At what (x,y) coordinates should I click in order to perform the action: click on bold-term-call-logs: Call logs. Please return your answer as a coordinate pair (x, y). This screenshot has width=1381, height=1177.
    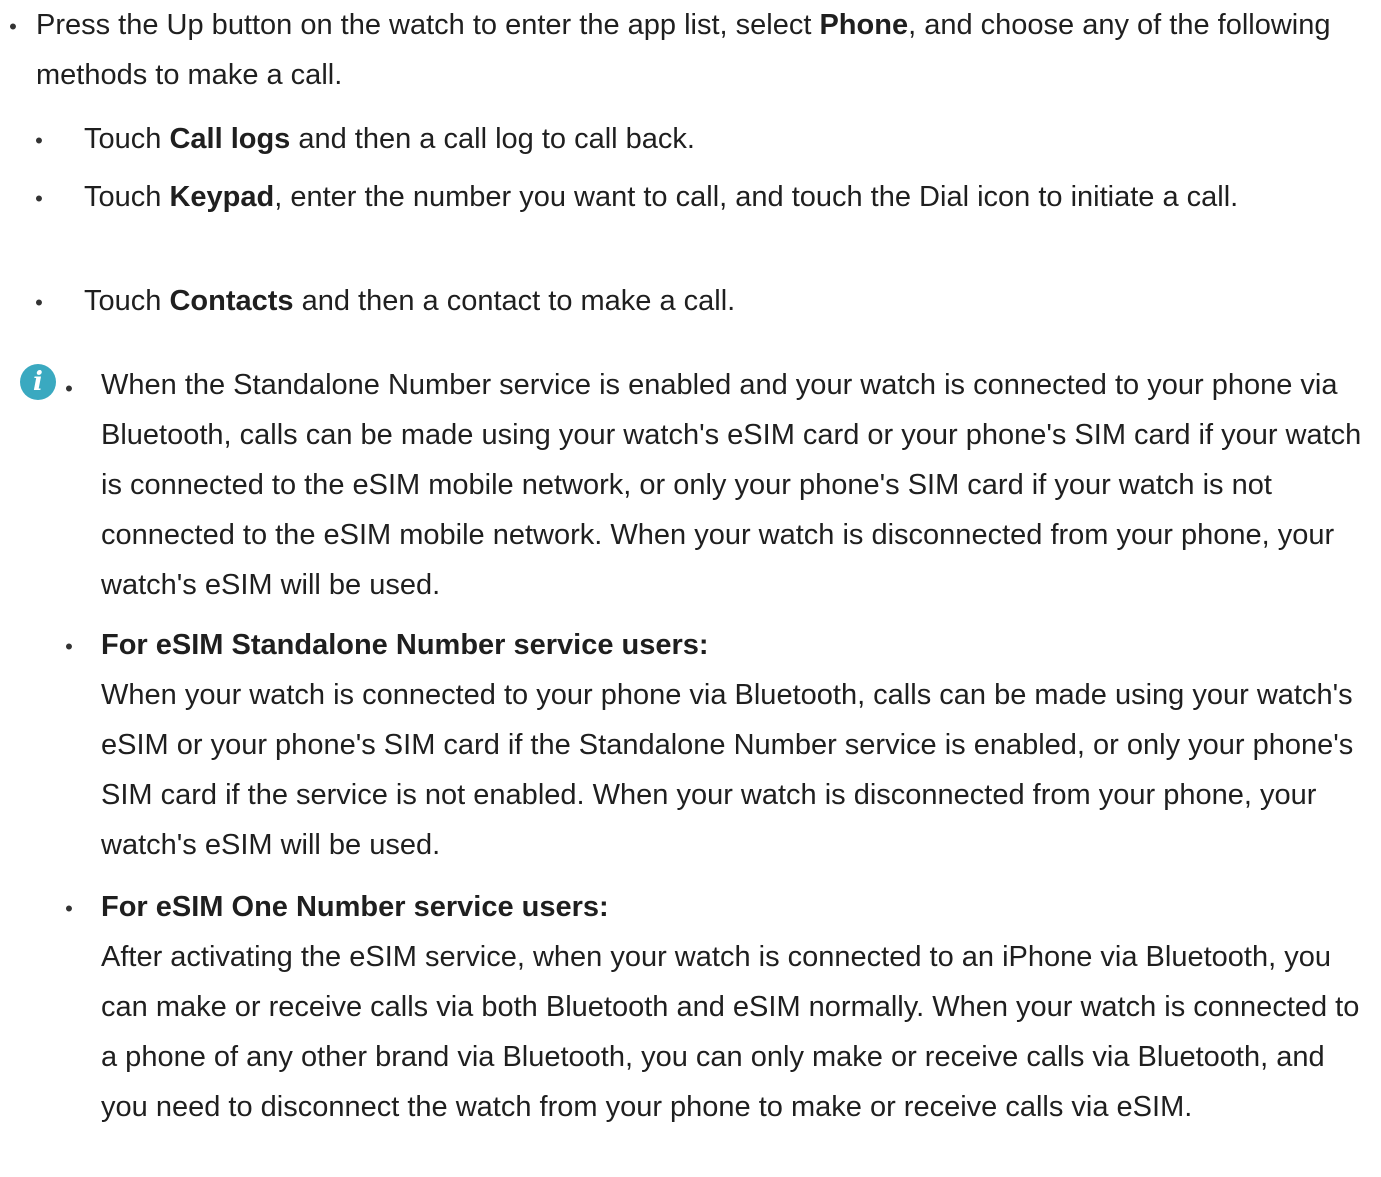
    Looking at the image, I should click on (230, 139).